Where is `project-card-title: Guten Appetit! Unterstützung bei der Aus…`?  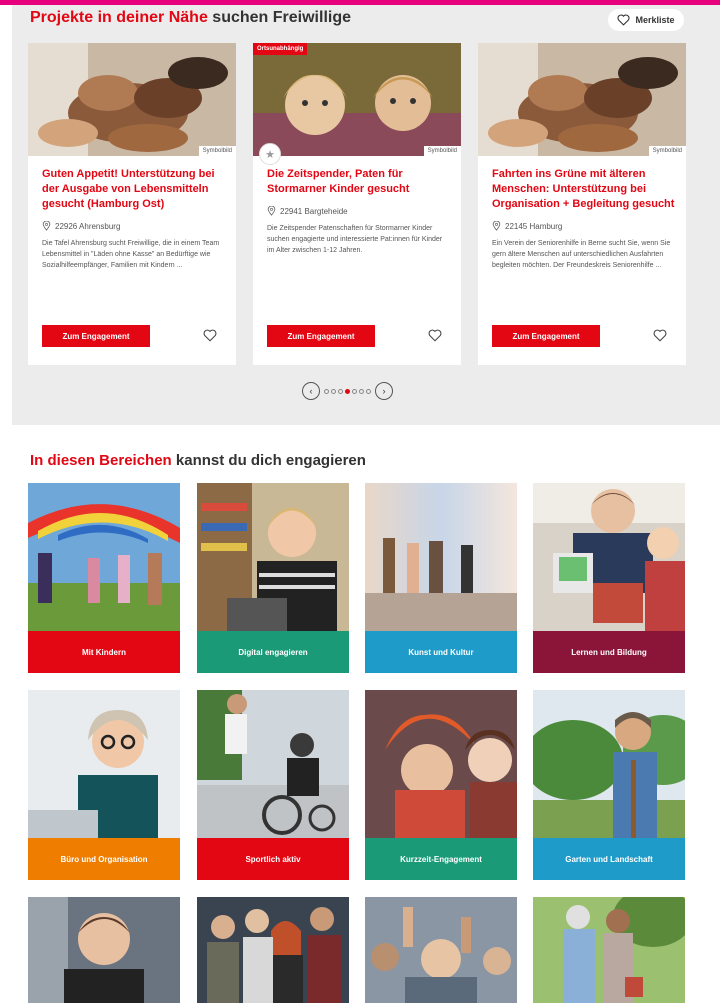 project-card-title: Guten Appetit! Unterstützung bei der Aus… is located at coordinates (134, 189).